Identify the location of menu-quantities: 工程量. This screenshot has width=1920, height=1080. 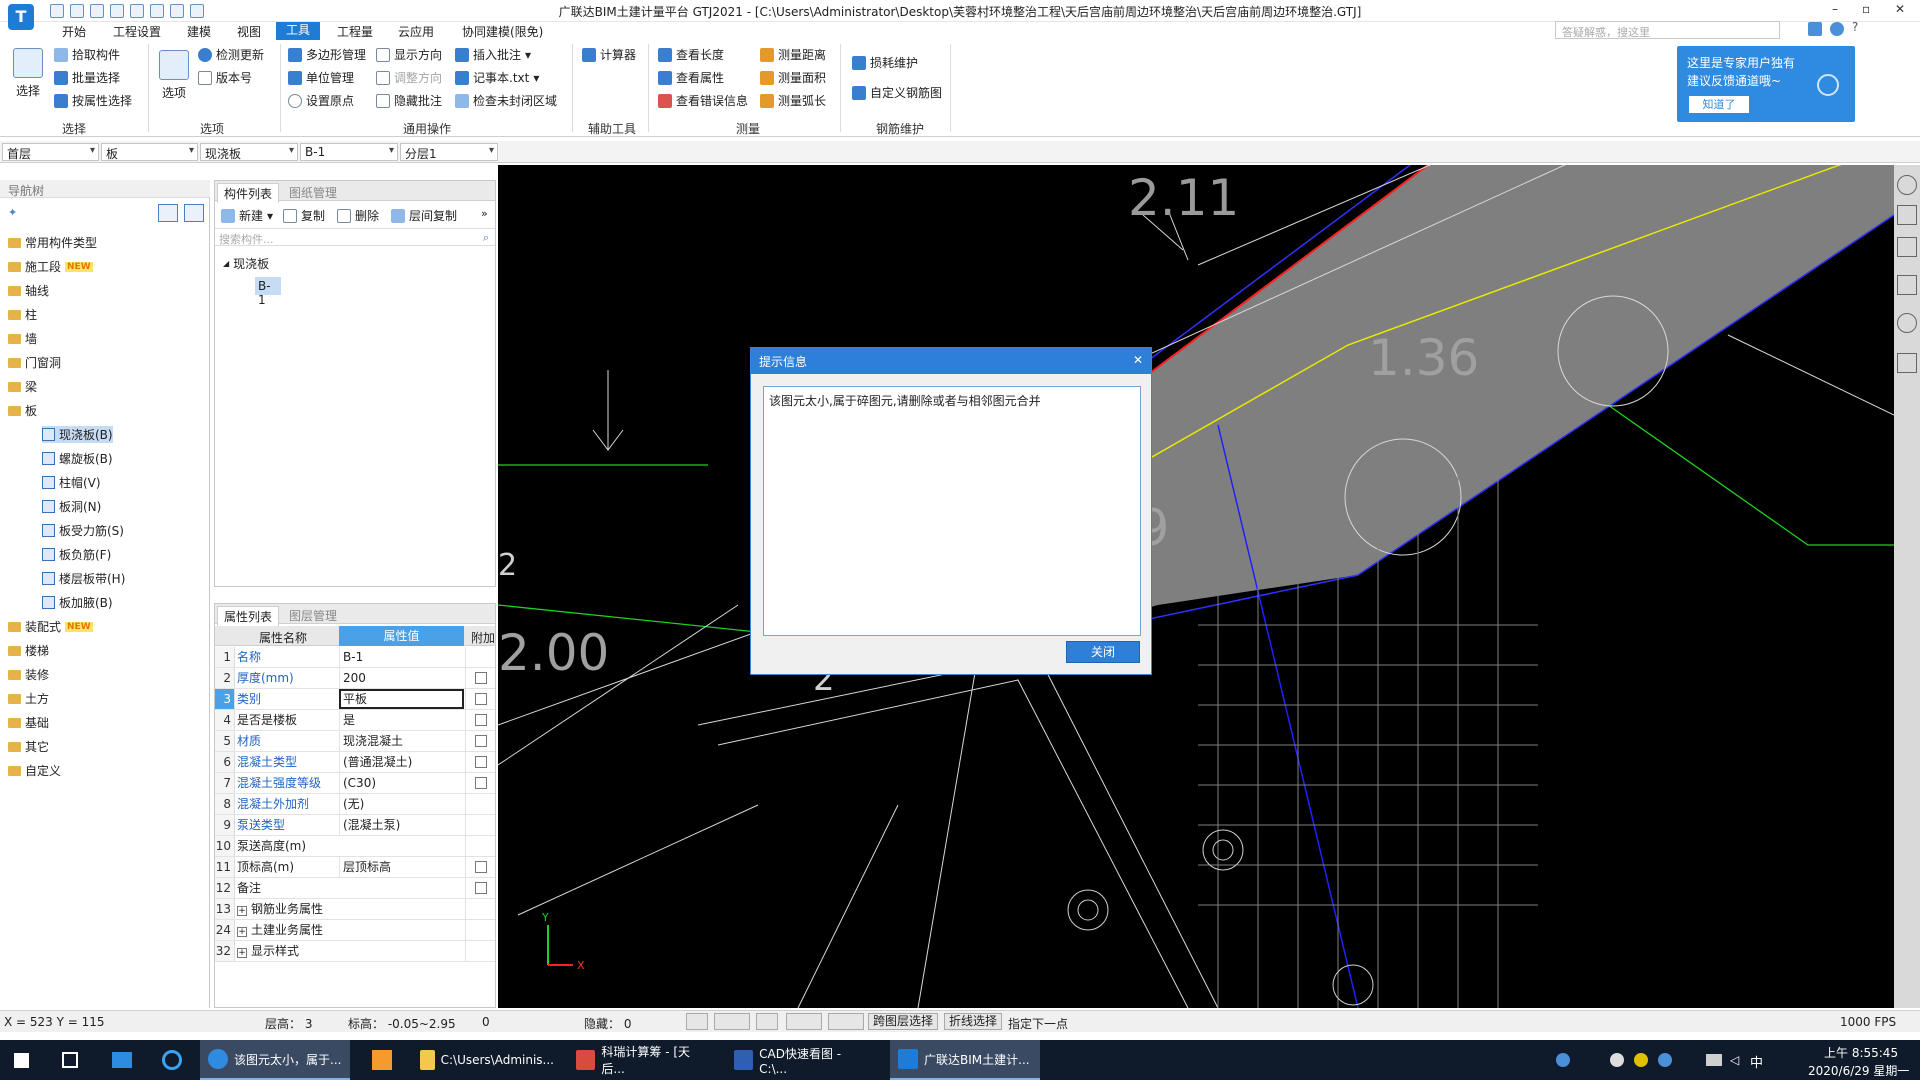
(355, 31).